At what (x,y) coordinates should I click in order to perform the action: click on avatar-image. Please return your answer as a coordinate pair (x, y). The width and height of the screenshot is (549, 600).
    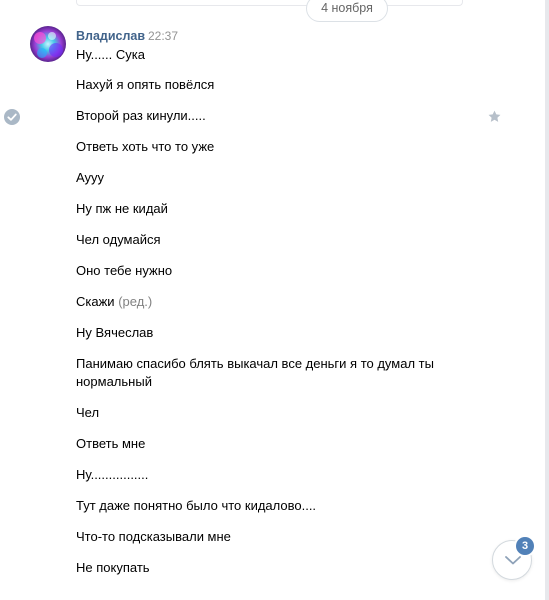
    Looking at the image, I should click on (48, 44).